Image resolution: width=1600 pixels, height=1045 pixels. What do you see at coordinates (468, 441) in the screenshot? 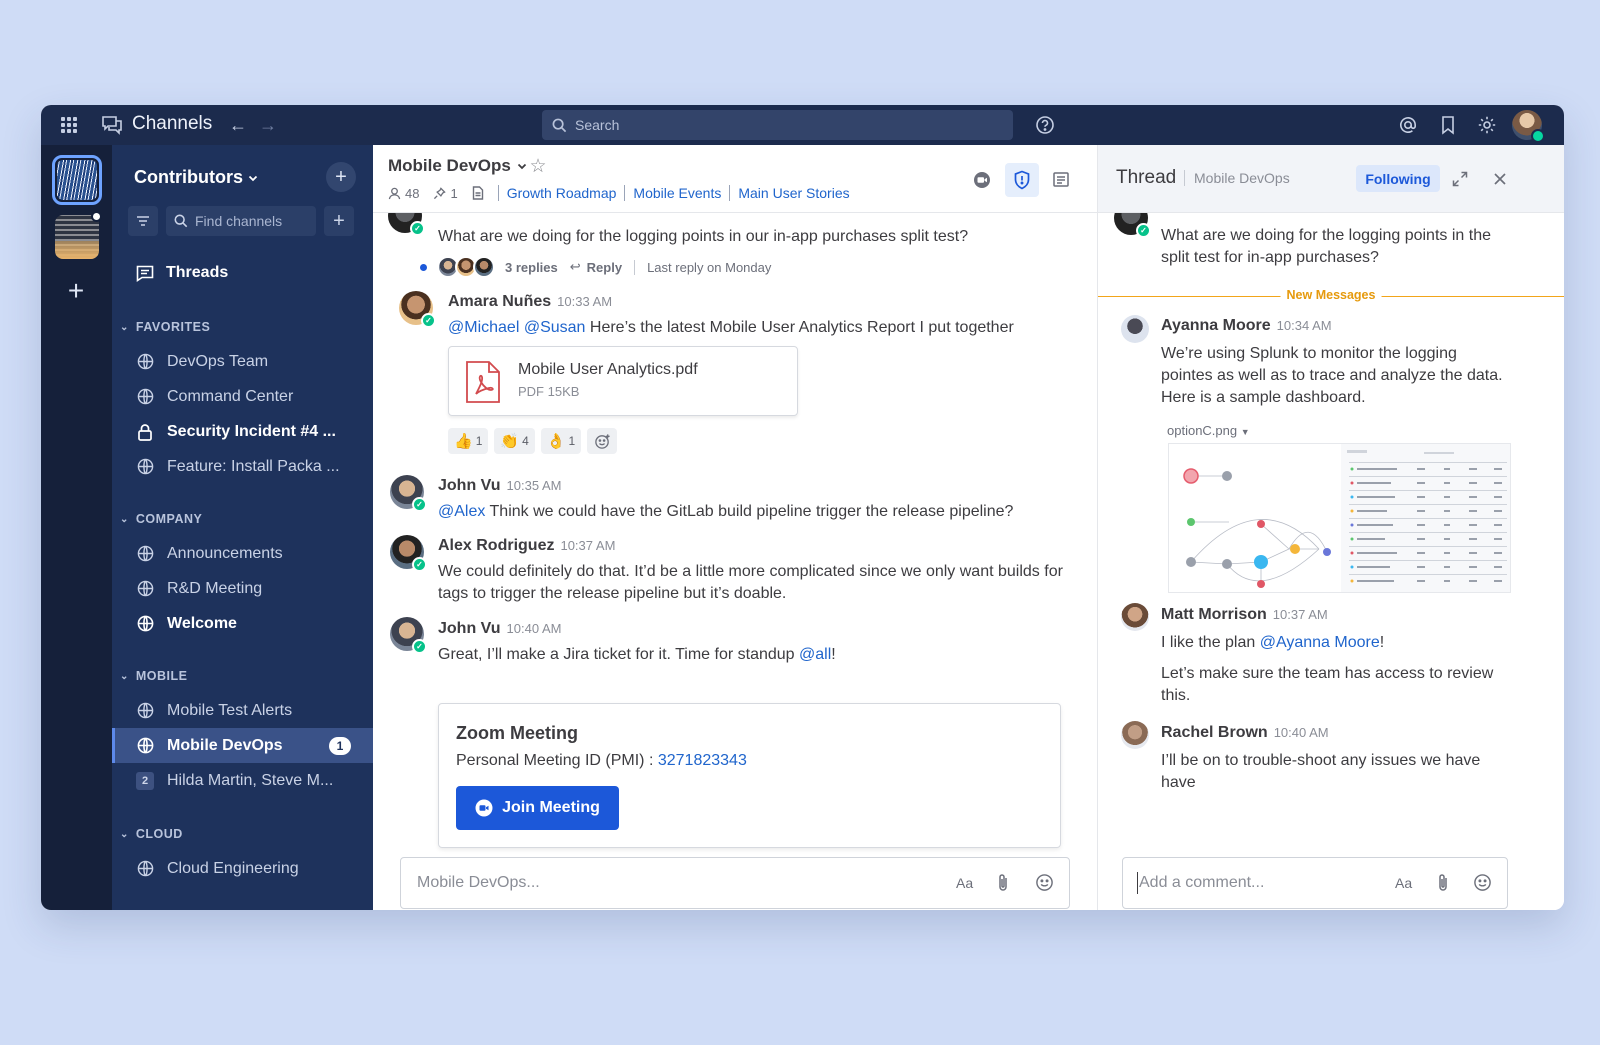
I see `reaction-thumbs-up: 👍 1` at bounding box center [468, 441].